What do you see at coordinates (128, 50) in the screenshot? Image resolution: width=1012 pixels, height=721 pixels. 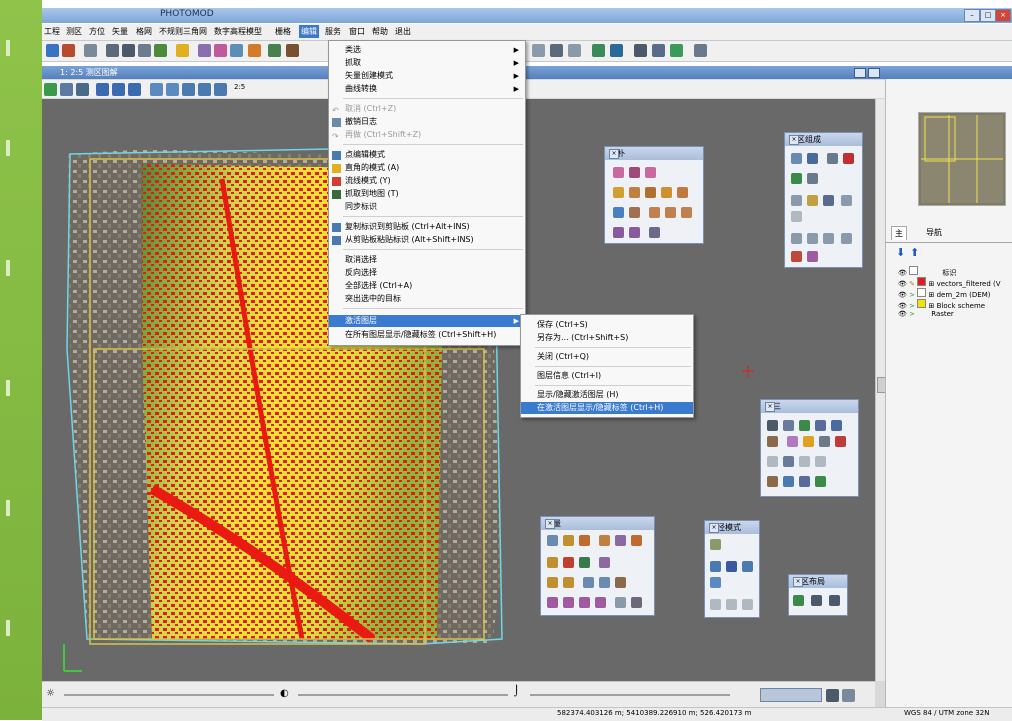 I see `table-icon` at bounding box center [128, 50].